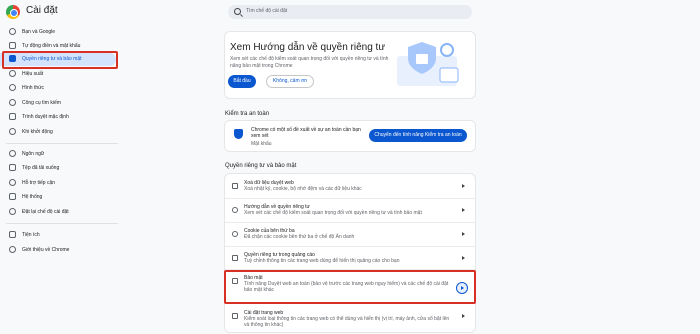 This screenshot has width=700, height=334. I want to click on header: Cài đặt Tìm chế độ cài đặt, so click(350, 12).